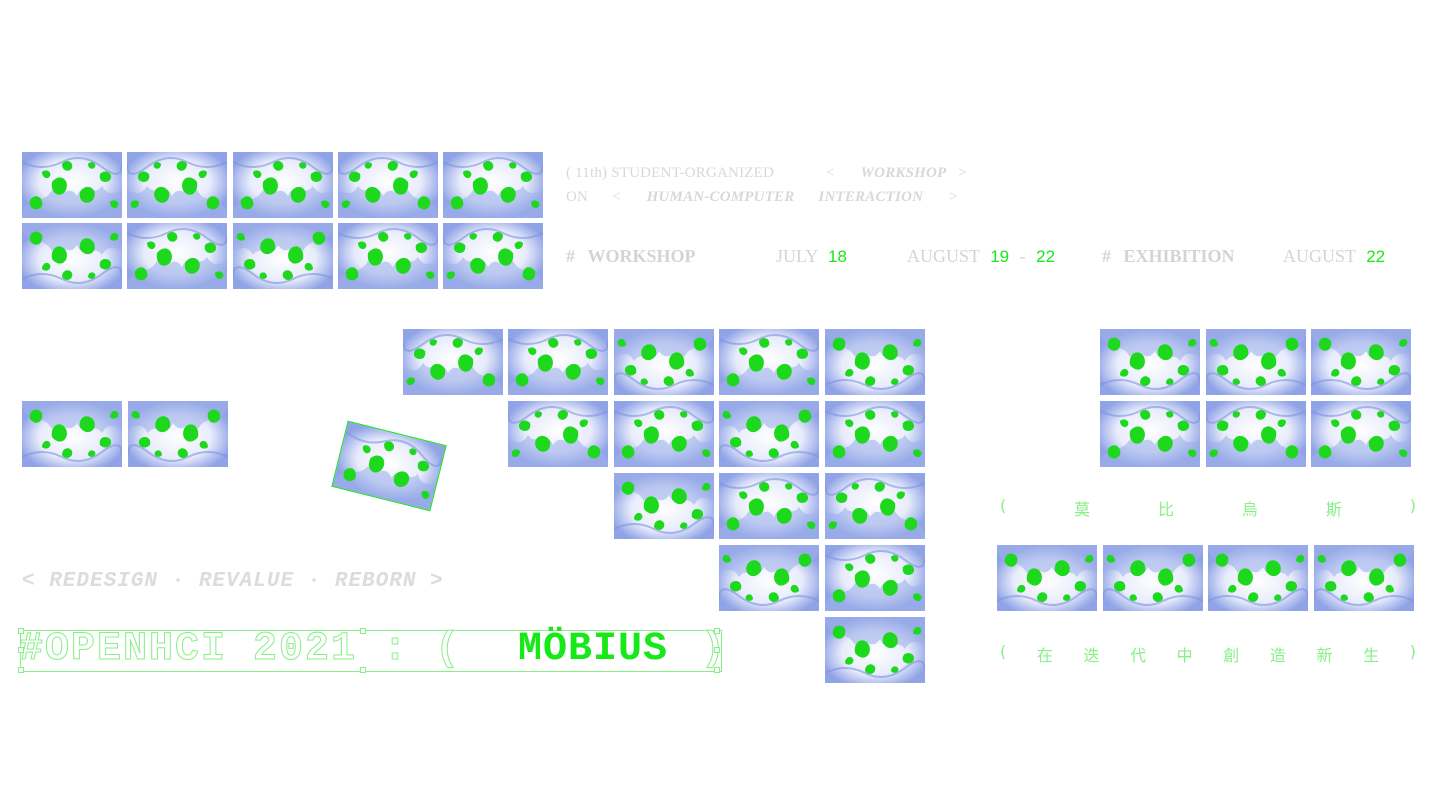  What do you see at coordinates (1179, 256) in the screenshot?
I see `exhibition-label: EXHIBITION` at bounding box center [1179, 256].